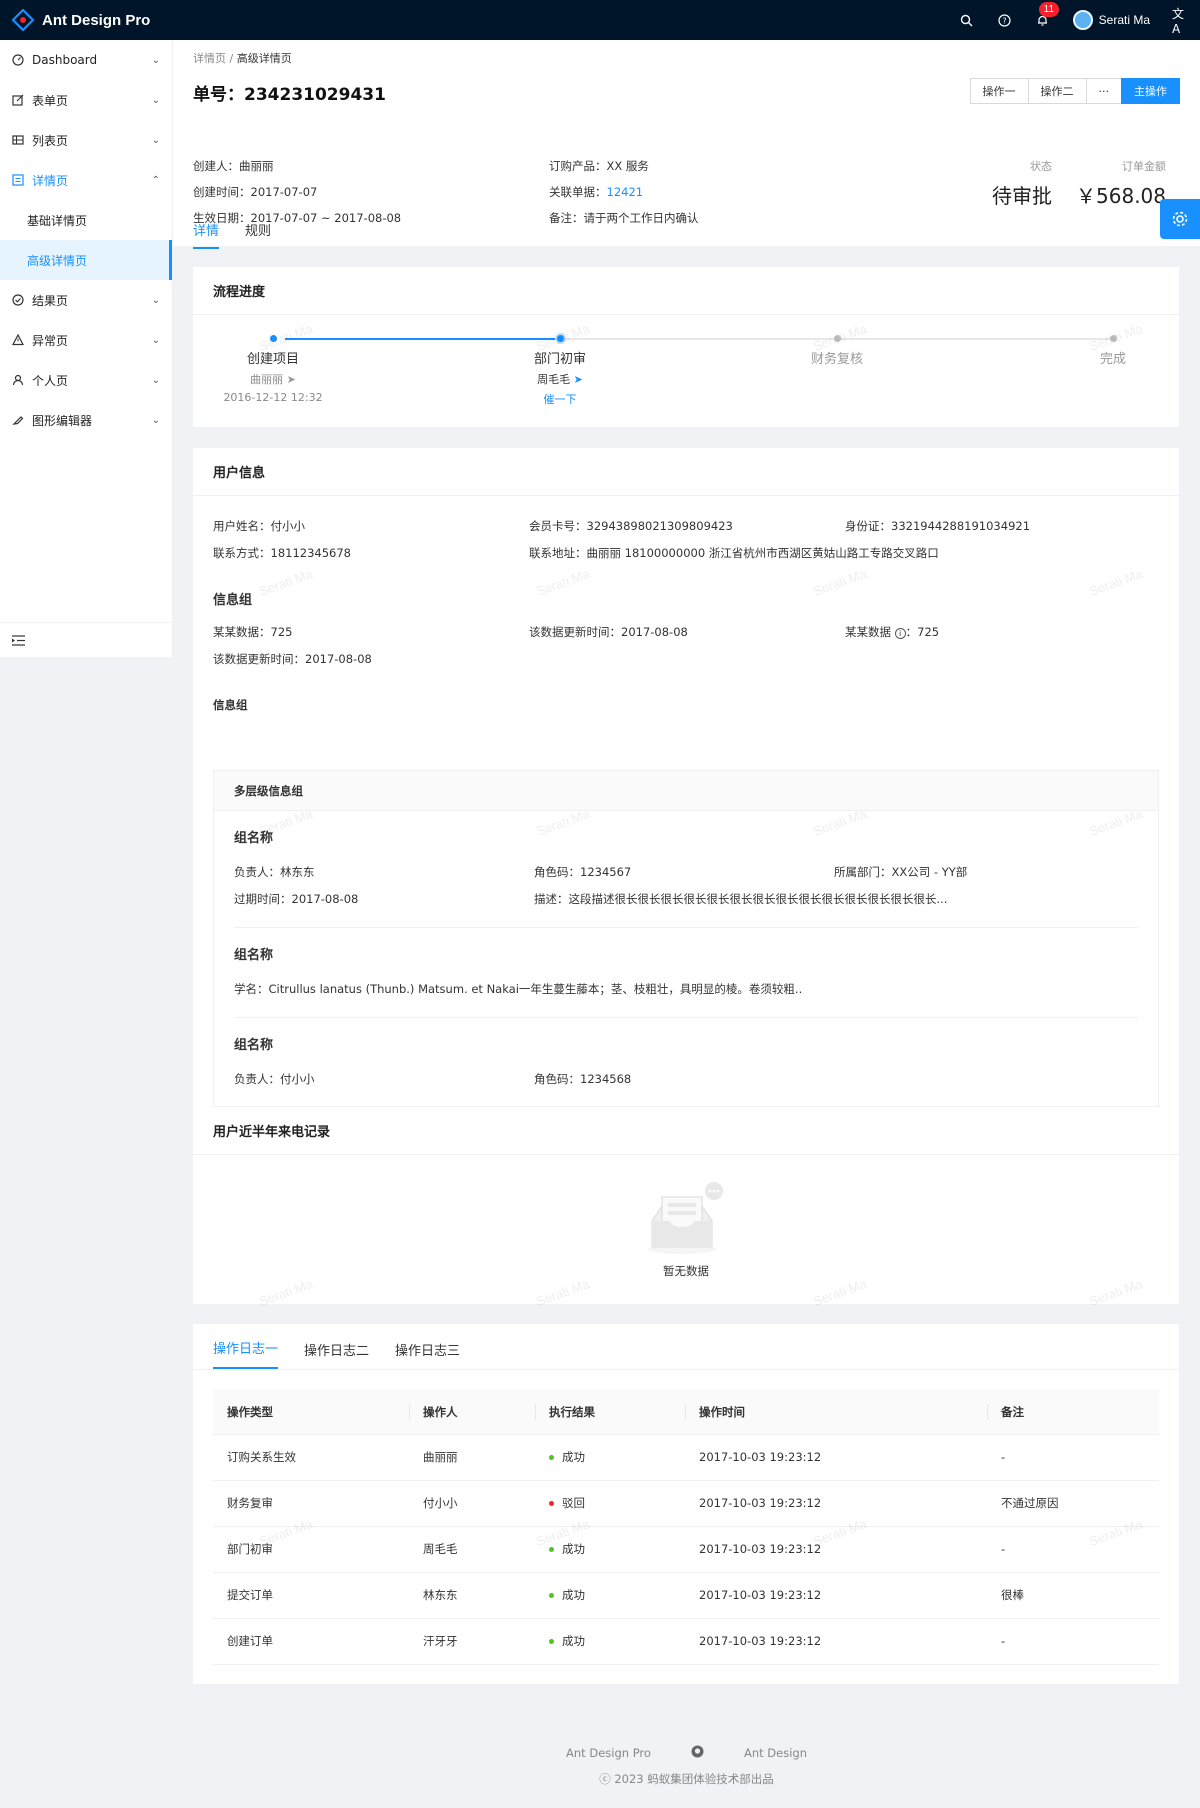 This screenshot has height=1808, width=1200. I want to click on result-cell: 成功, so click(610, 1457).